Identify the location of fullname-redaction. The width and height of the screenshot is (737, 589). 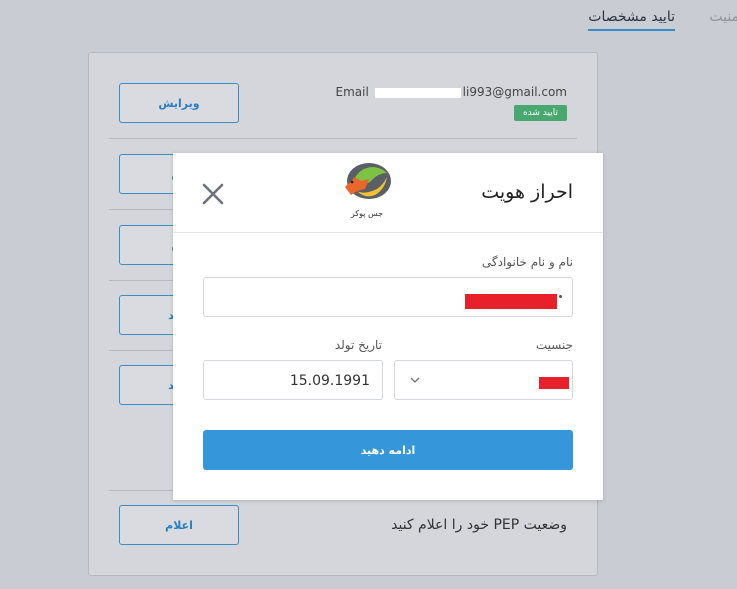
(511, 301).